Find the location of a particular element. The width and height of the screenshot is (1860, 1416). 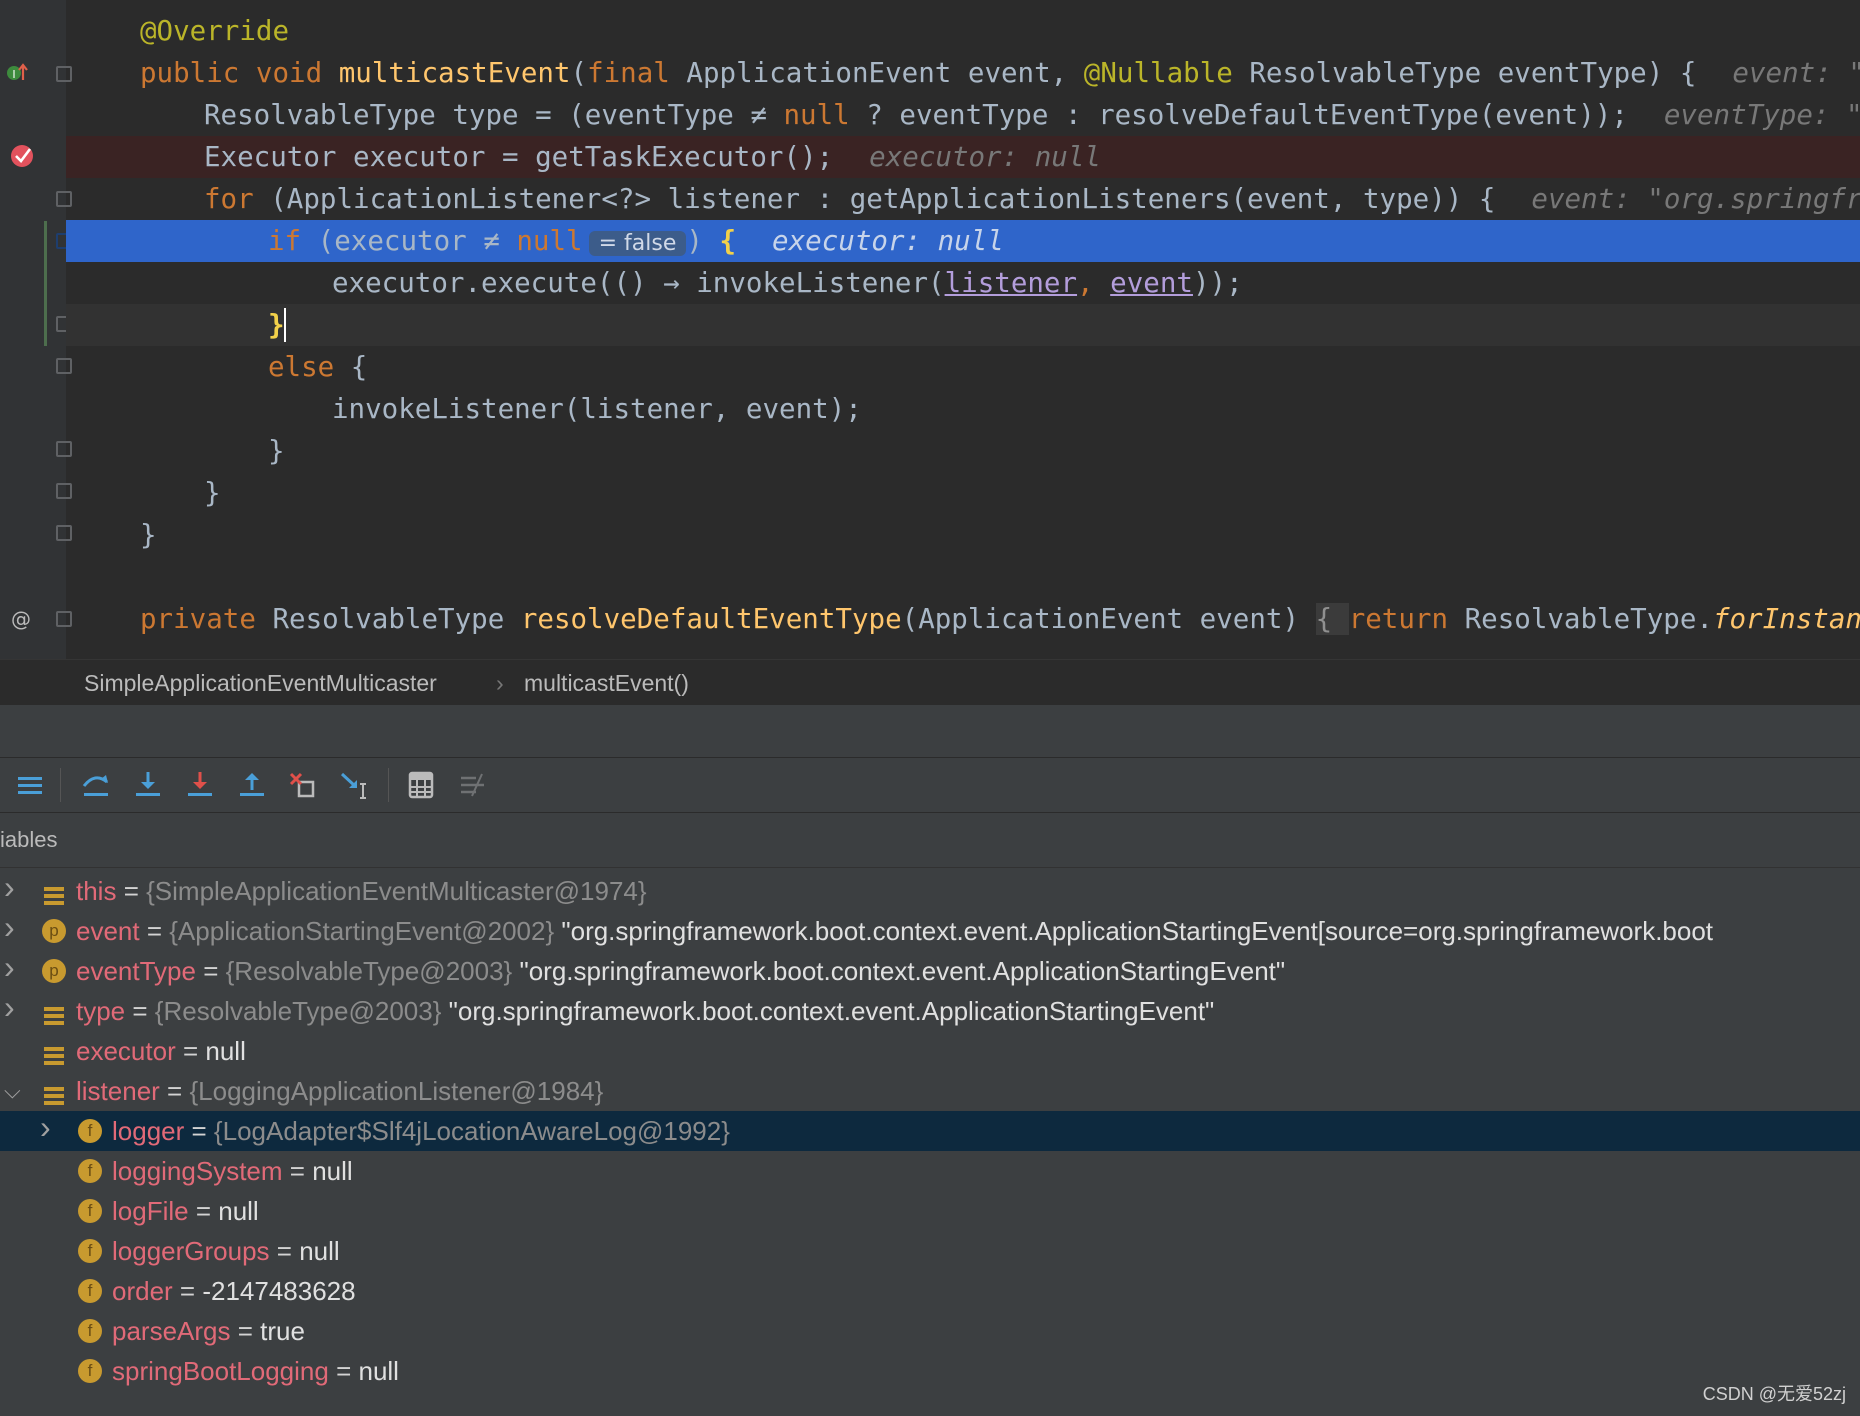

show-execution-point-icon is located at coordinates (31, 785).